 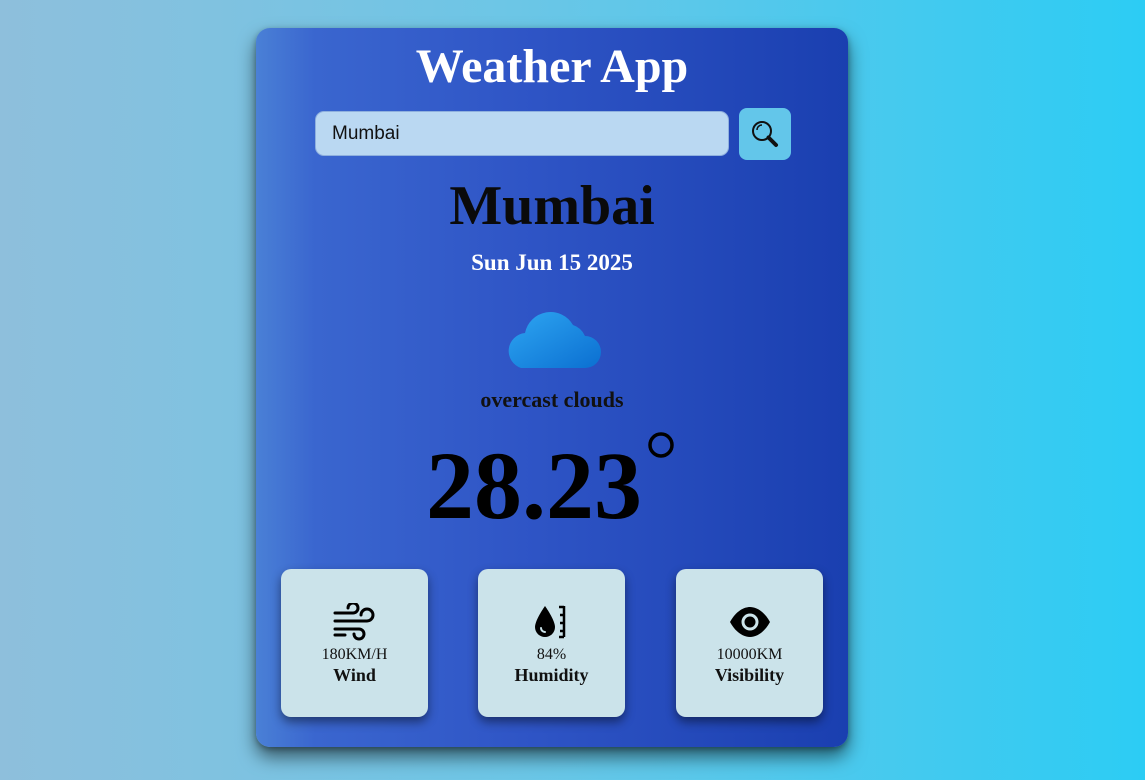 What do you see at coordinates (551, 643) in the screenshot?
I see `humidity-card: 84% Humidity` at bounding box center [551, 643].